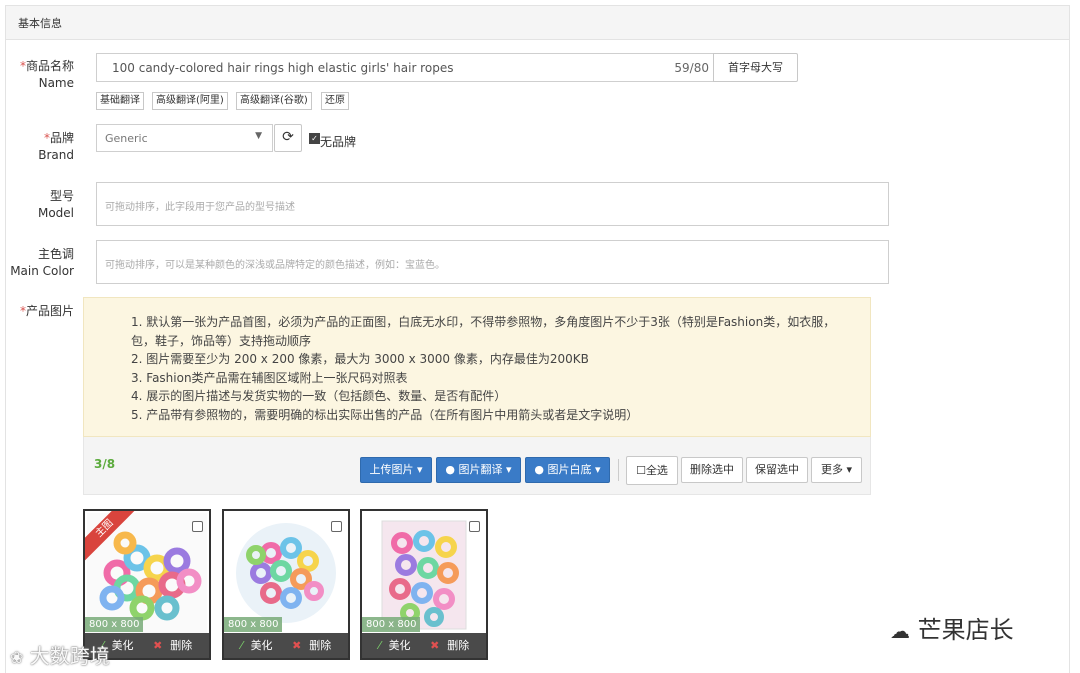 This screenshot has width=1080, height=673. Describe the element at coordinates (952, 630) in the screenshot. I see `watermark-right: ☁ 芒果店长` at that location.